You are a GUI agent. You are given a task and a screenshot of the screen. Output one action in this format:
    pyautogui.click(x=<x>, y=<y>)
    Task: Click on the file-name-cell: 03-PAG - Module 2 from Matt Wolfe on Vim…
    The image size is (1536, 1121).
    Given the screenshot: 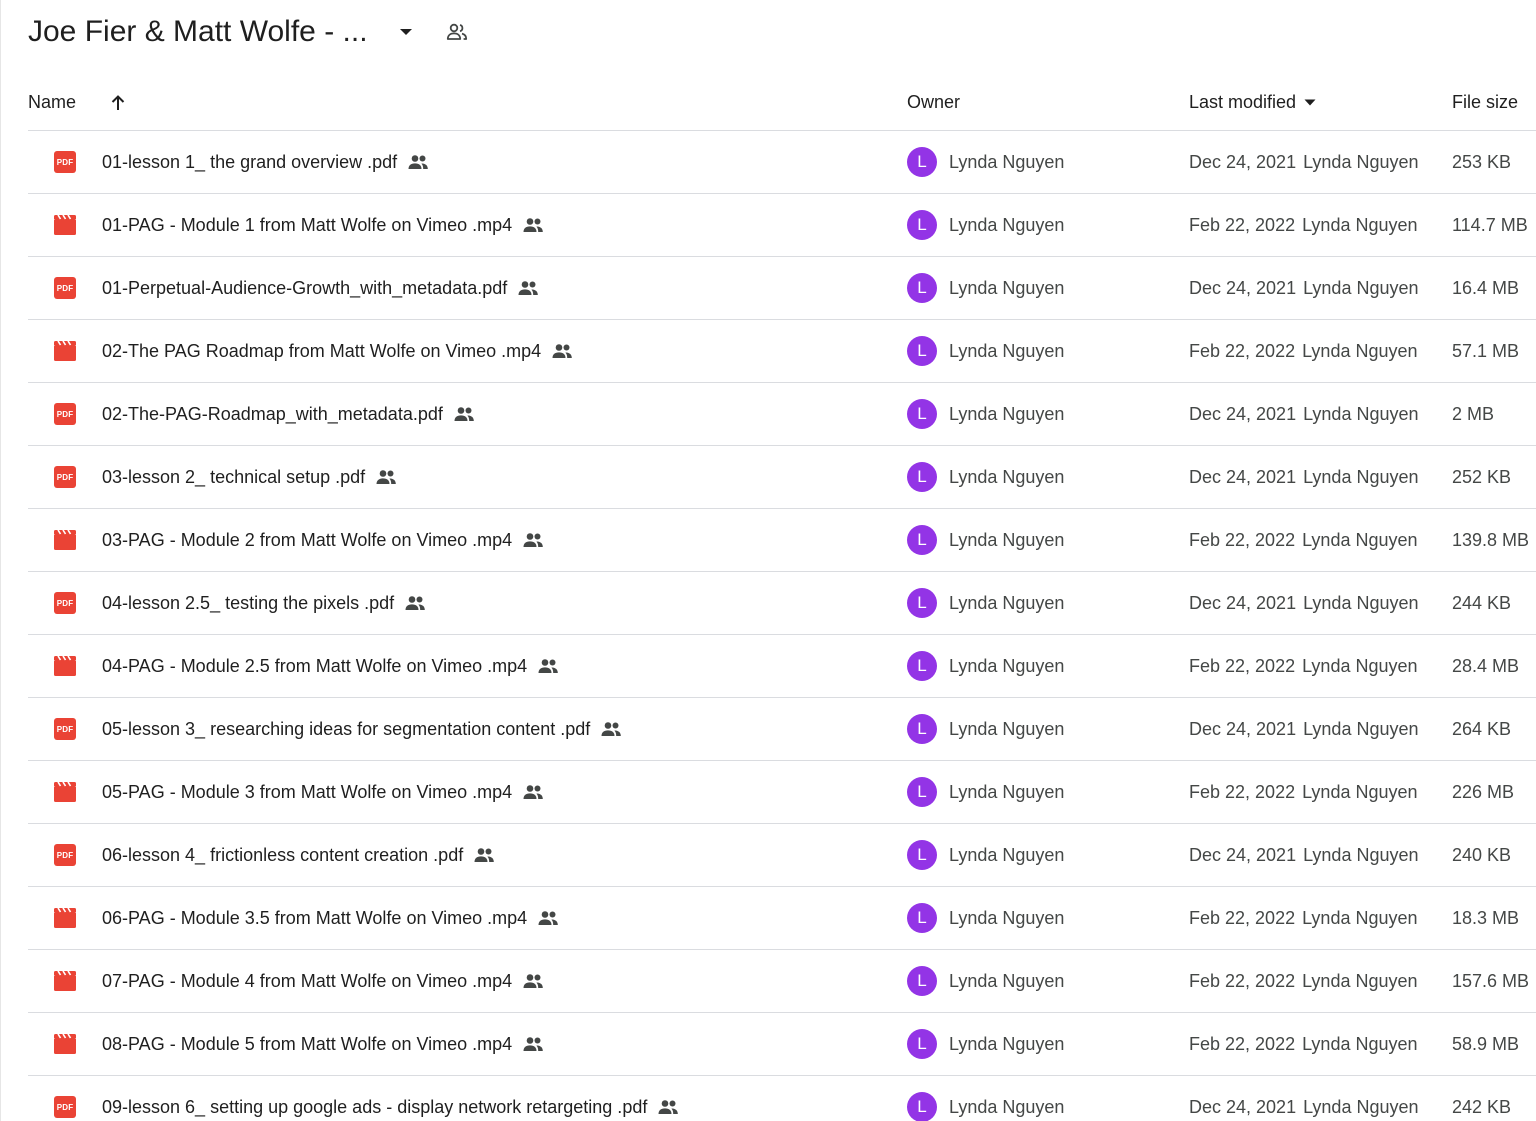 What is the action you would take?
    pyautogui.click(x=323, y=540)
    